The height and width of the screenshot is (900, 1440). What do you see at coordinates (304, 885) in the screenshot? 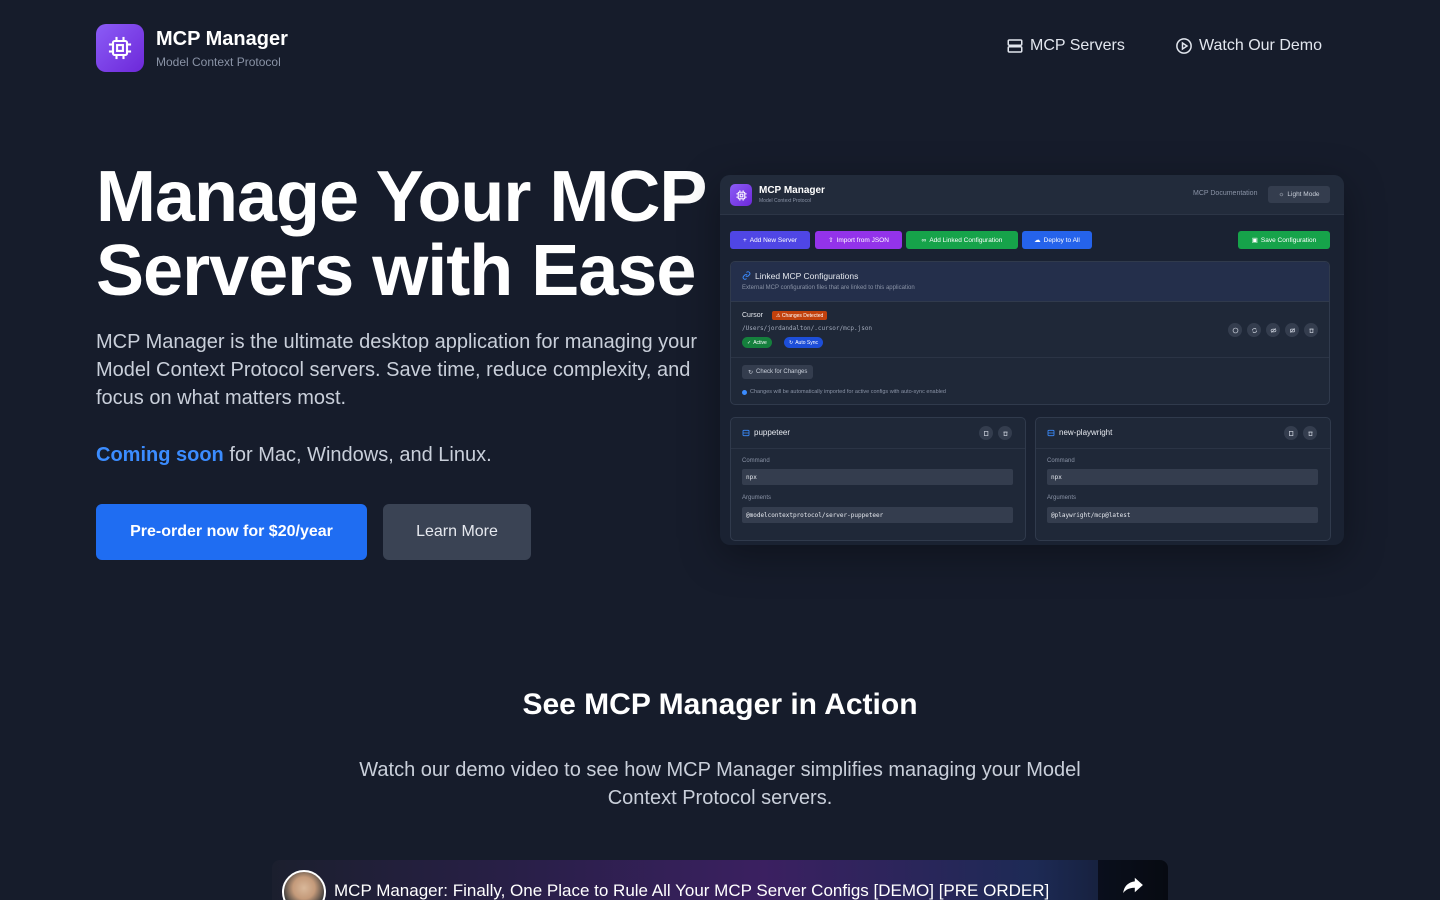
I see `channel-avatar` at bounding box center [304, 885].